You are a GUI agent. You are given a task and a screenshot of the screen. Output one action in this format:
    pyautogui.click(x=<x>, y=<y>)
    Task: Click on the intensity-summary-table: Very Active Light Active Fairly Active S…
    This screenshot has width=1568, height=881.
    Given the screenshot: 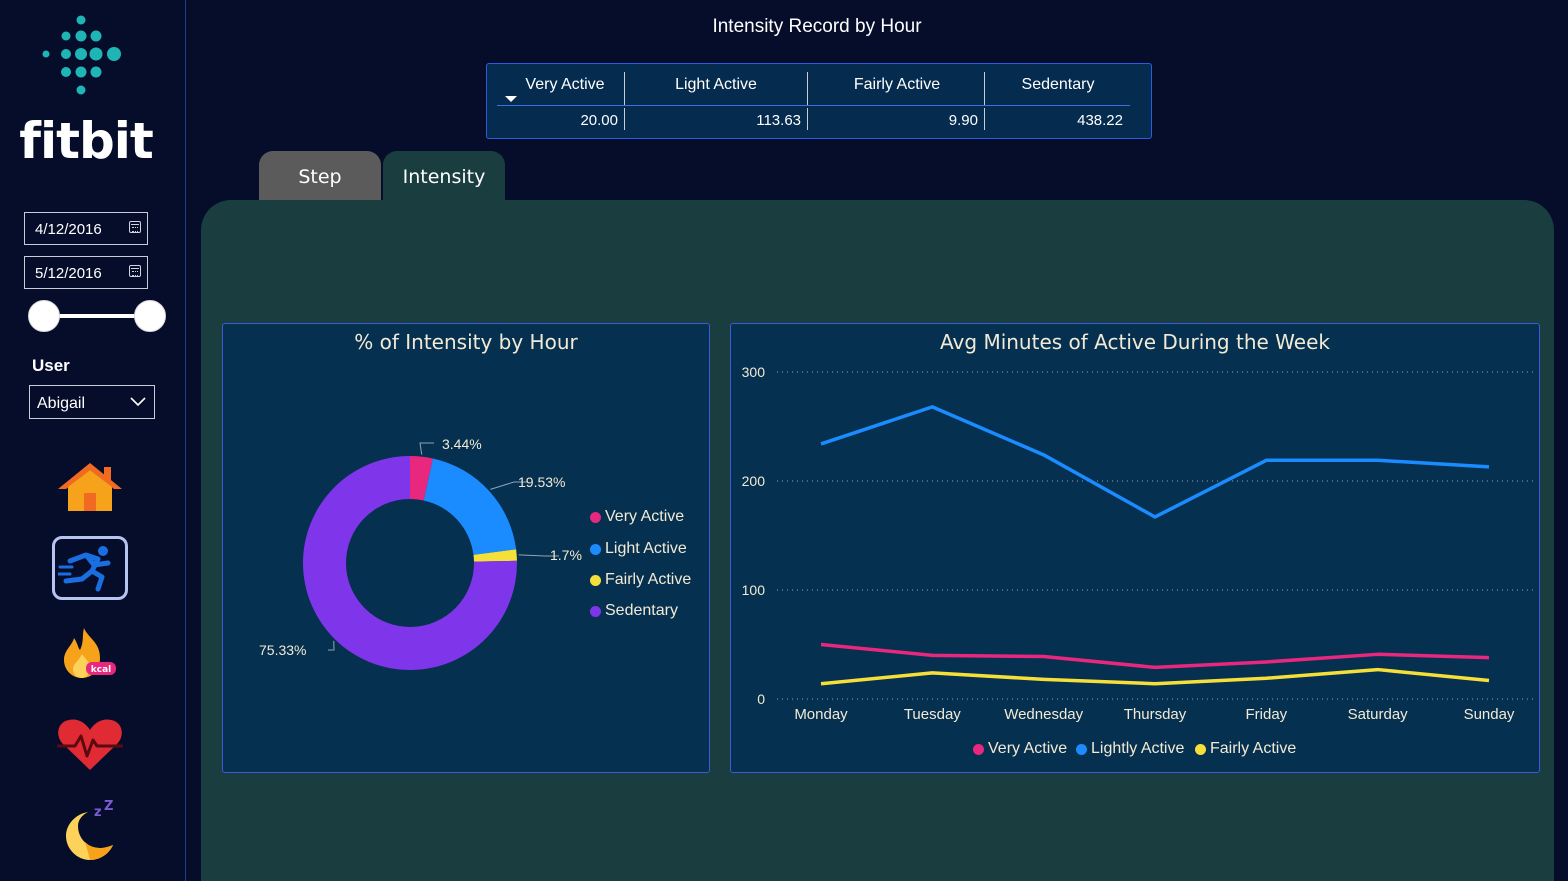 What is the action you would take?
    pyautogui.click(x=819, y=101)
    